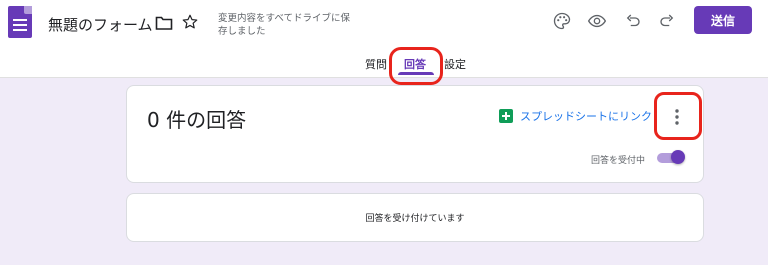 This screenshot has height=265, width=768. What do you see at coordinates (671, 157) in the screenshot?
I see `accepting-responses-toggle` at bounding box center [671, 157].